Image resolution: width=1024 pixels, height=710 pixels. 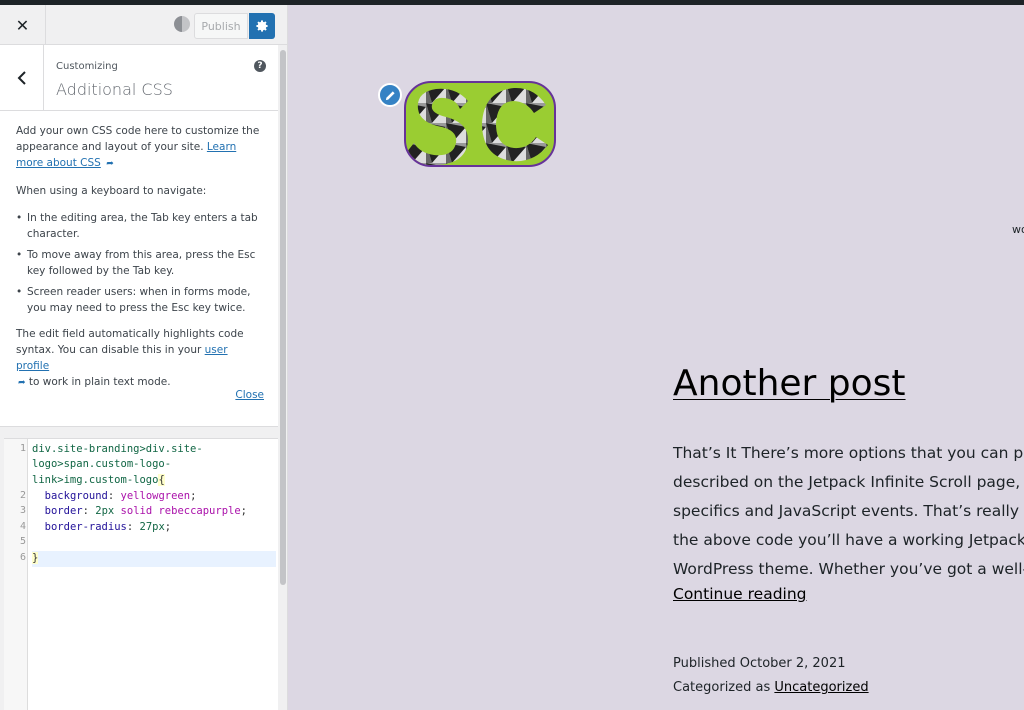 I want to click on post-published-date: Published October 2, 2021, so click(x=759, y=663).